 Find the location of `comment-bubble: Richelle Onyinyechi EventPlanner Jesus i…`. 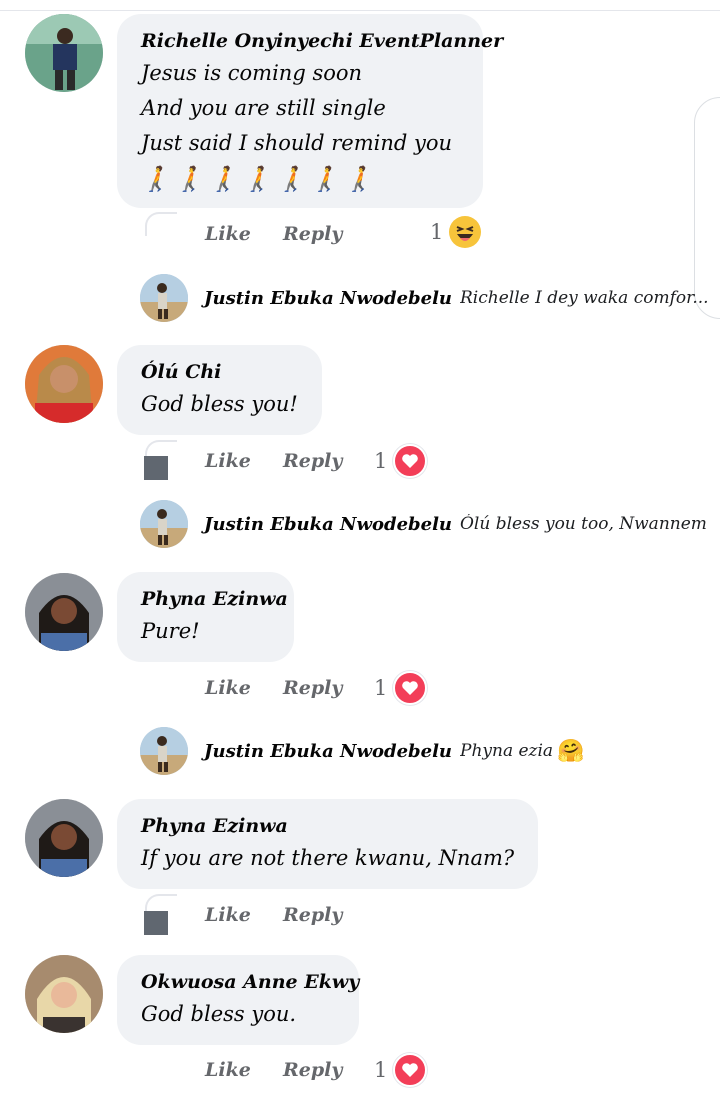

comment-bubble: Richelle Onyinyechi EventPlanner Jesus i… is located at coordinates (310, 111).